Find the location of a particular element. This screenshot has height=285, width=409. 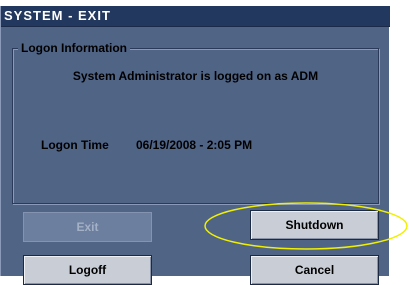

logon-information-legend: Logon Information is located at coordinates (74, 48).